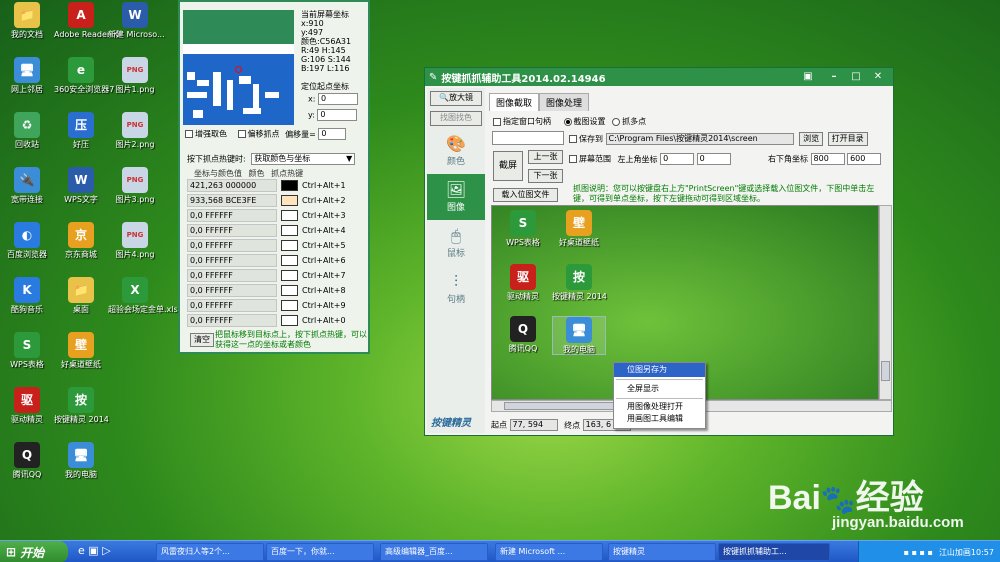 The height and width of the screenshot is (562, 1000). Describe the element at coordinates (567, 121) in the screenshot. I see `capture-radio` at that location.